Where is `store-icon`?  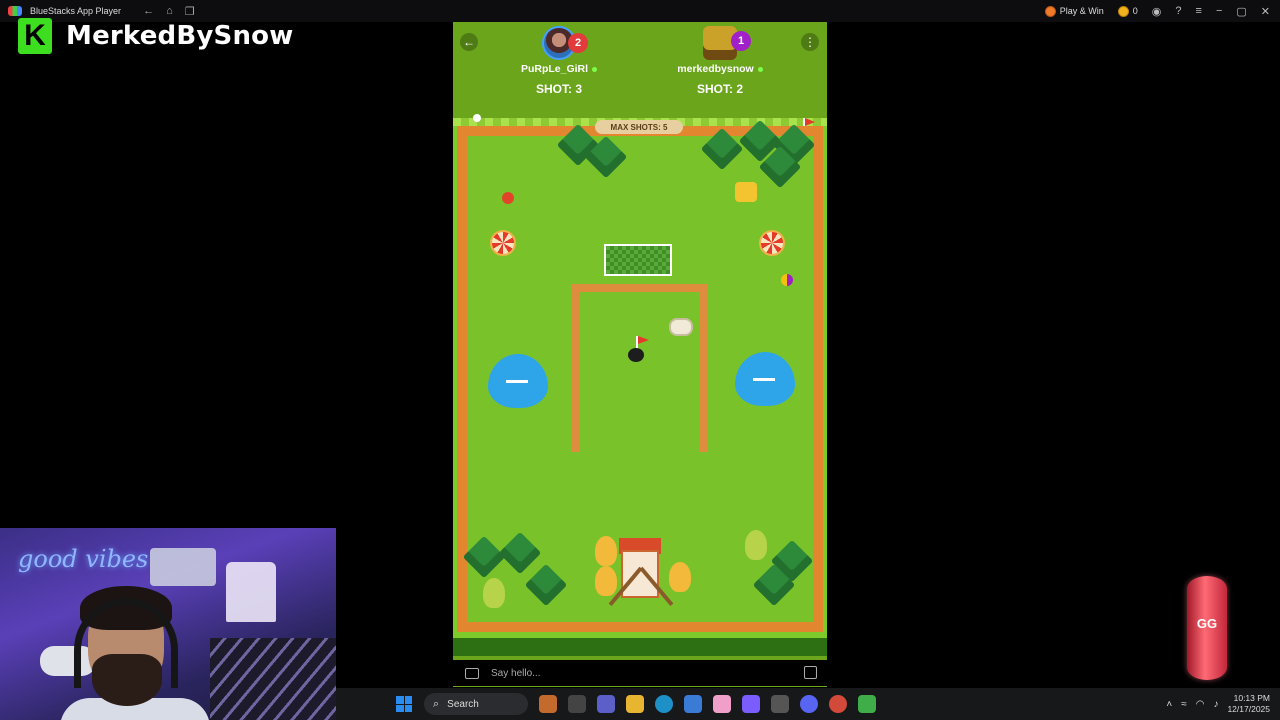
store-icon is located at coordinates (693, 704).